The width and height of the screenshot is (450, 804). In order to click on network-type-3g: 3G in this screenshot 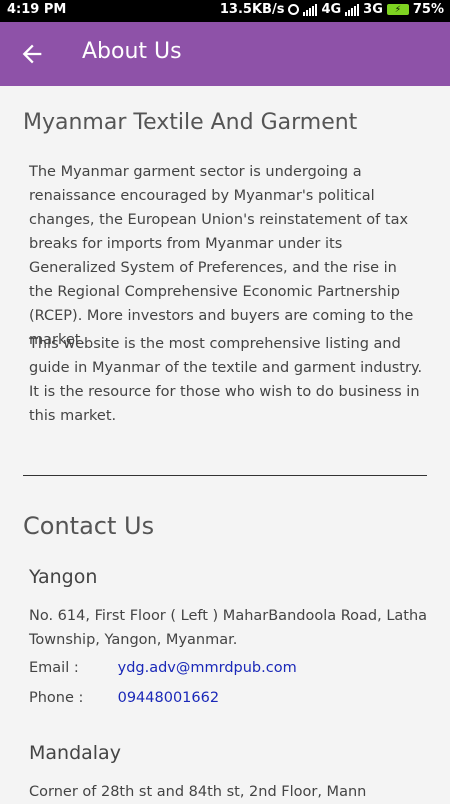, I will do `click(373, 9)`.